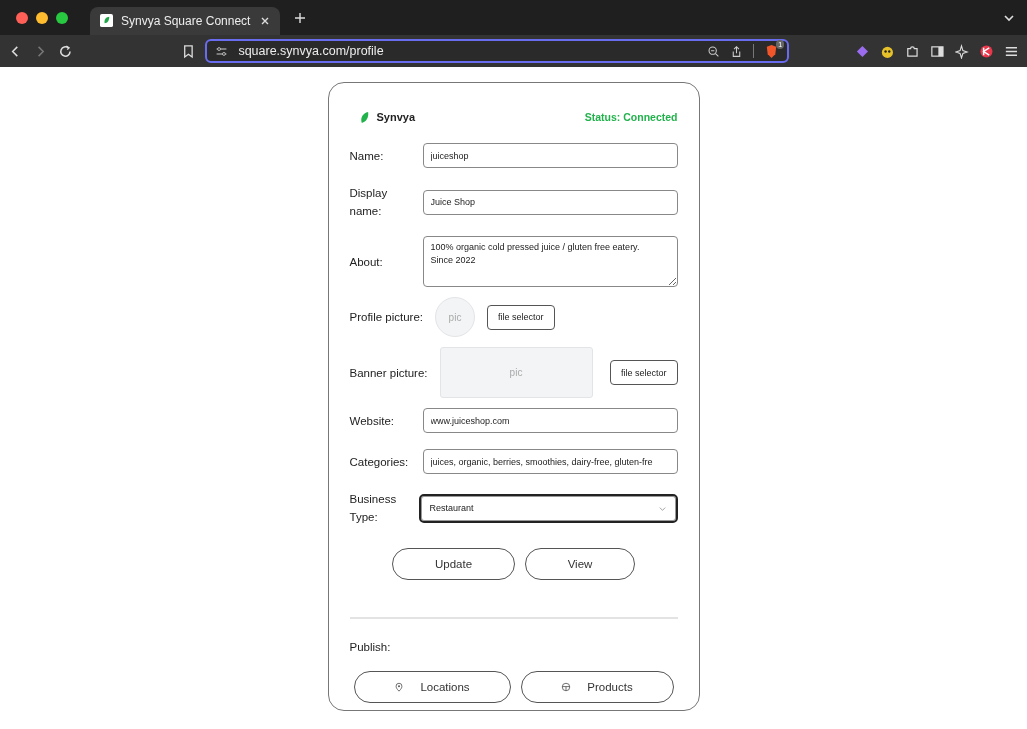  I want to click on field-label: Categories:, so click(379, 462).